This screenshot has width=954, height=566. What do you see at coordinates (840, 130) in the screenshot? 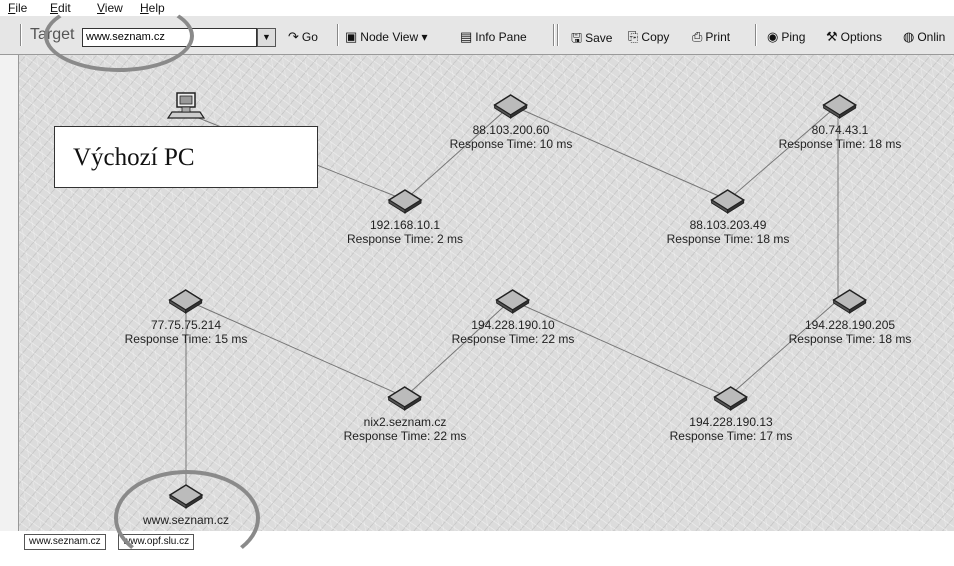
I see `node-address: 80.74.43.1` at bounding box center [840, 130].